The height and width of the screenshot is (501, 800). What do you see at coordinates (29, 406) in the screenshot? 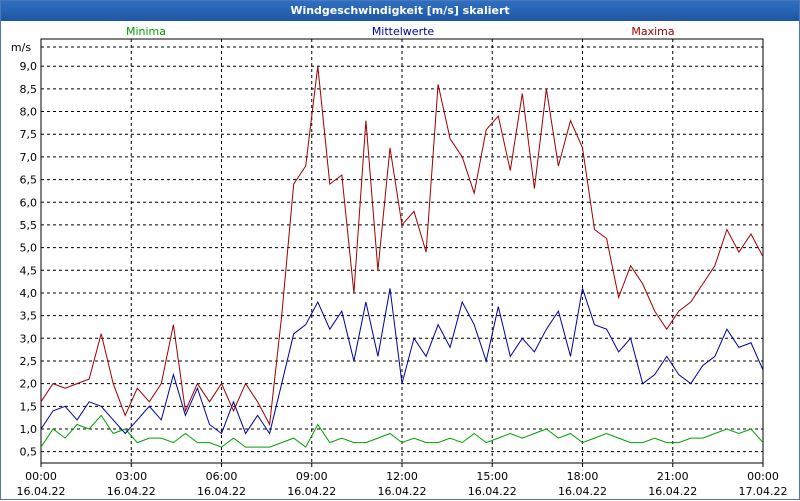
I see `y-tick-label: 1,5` at bounding box center [29, 406].